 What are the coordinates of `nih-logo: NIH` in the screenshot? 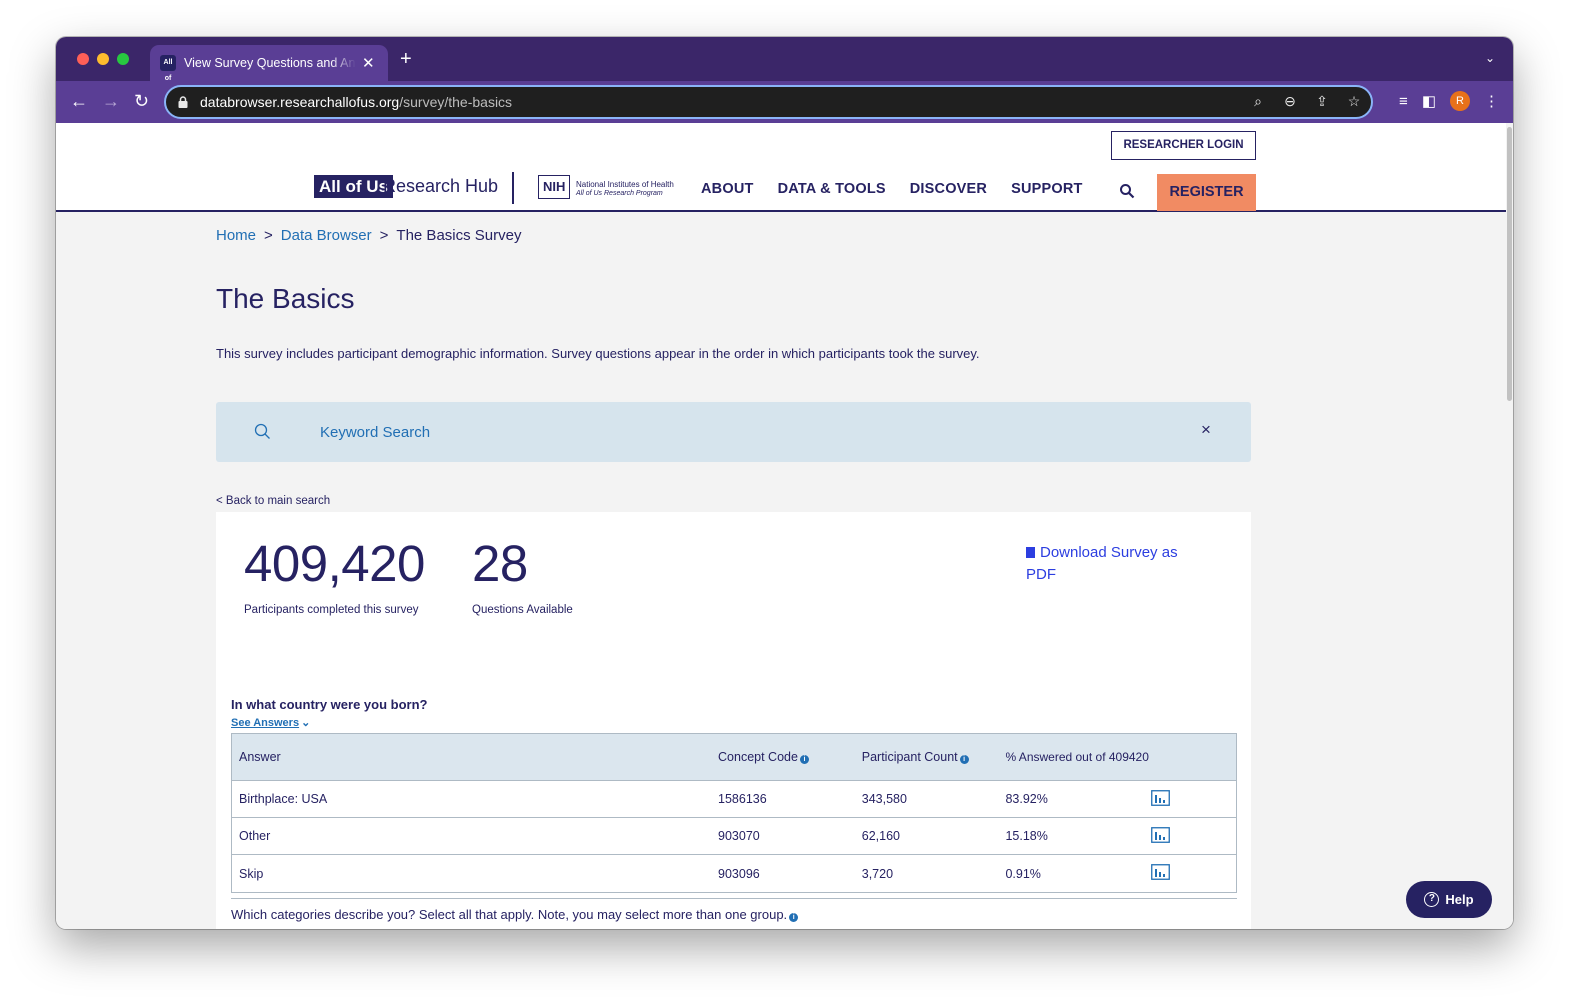 It's located at (554, 187).